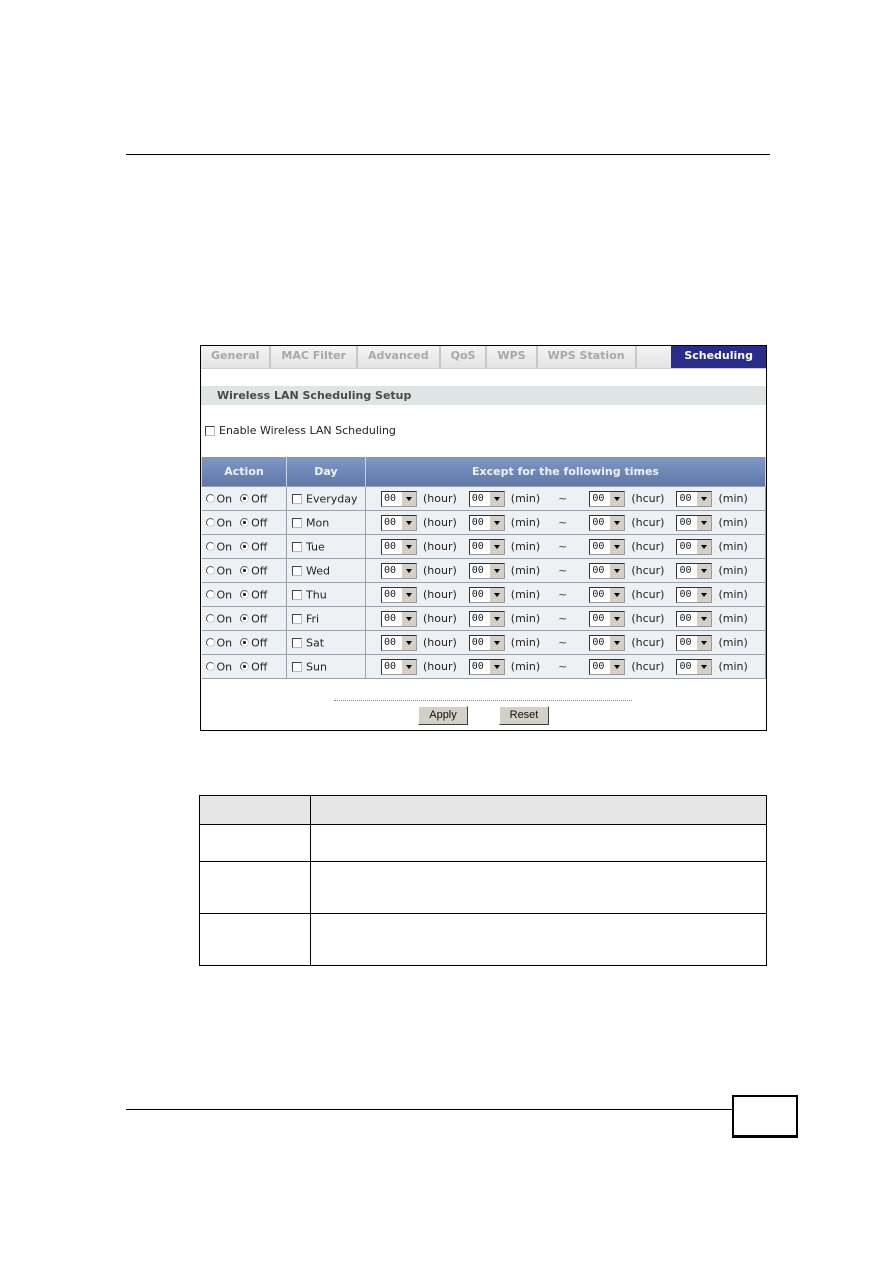 Image resolution: width=893 pixels, height=1263 pixels. Describe the element at coordinates (512, 357) in the screenshot. I see `tab-wps: WPS` at that location.